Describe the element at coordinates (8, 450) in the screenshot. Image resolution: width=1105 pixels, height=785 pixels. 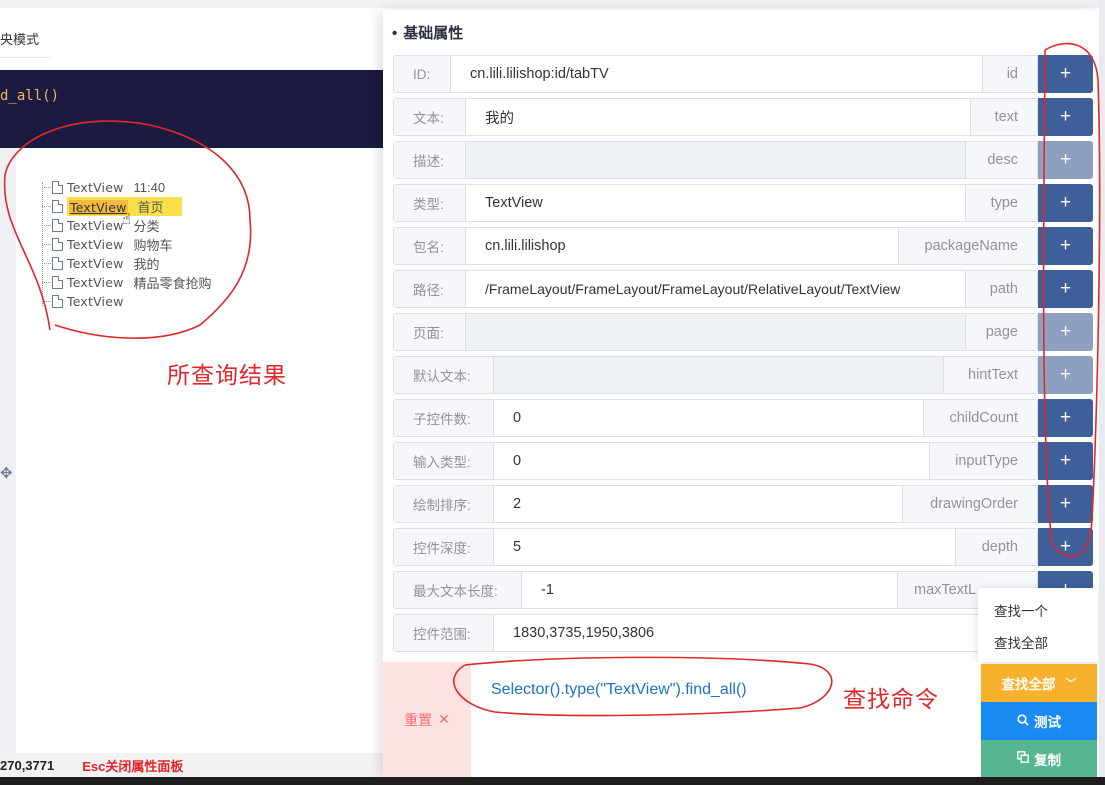
I see `left-edge-bar` at that location.